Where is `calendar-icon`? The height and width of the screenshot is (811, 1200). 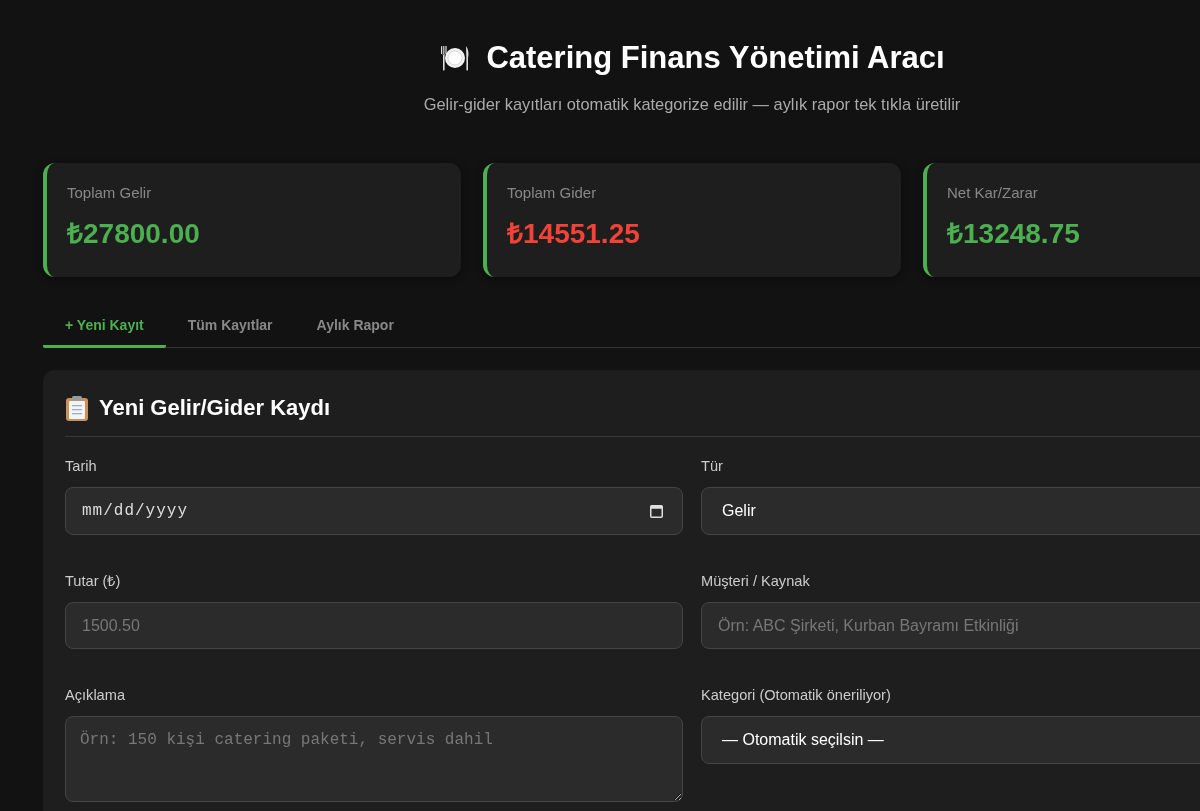
calendar-icon is located at coordinates (656, 511).